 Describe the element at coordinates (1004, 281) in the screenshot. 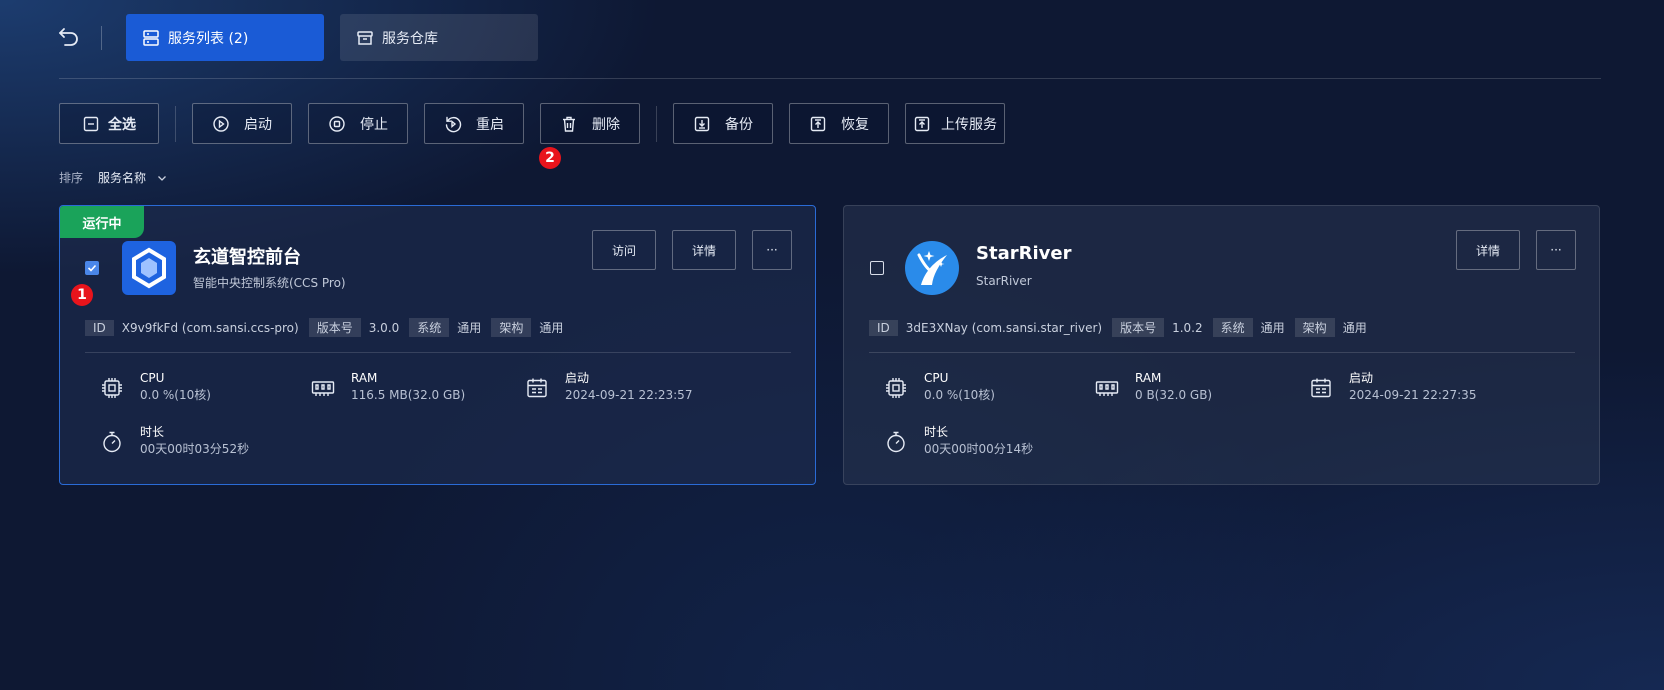

I see `service-subtitle: StarRiver` at that location.